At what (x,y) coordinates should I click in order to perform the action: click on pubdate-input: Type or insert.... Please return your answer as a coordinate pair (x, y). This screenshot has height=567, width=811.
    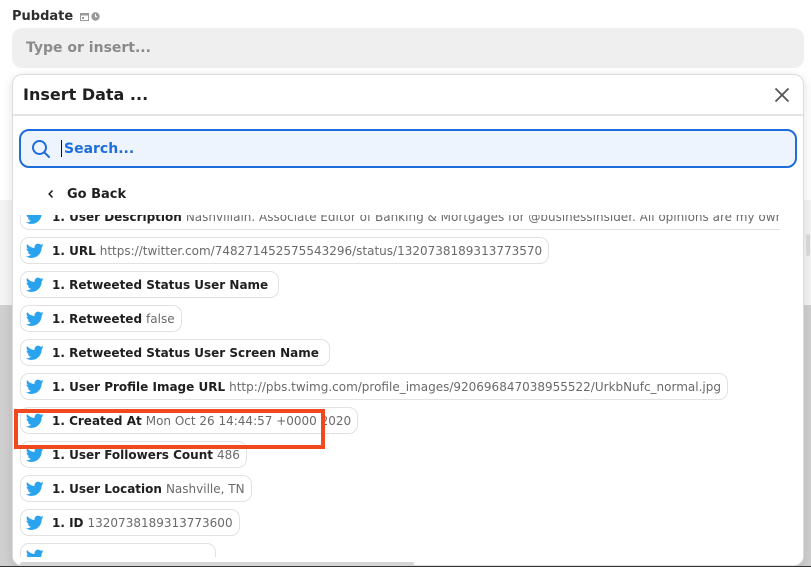
    Looking at the image, I should click on (408, 48).